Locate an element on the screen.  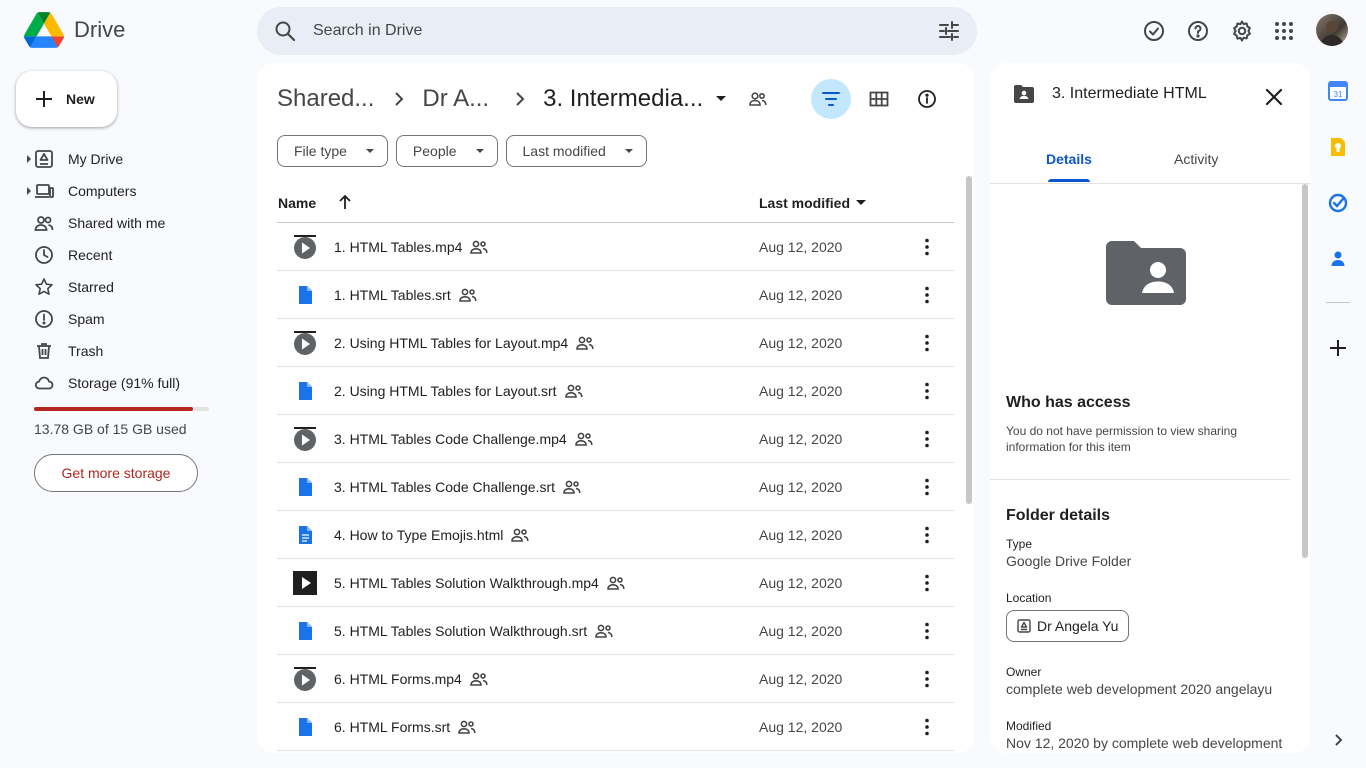
drive-logo: Drive is located at coordinates (74, 30).